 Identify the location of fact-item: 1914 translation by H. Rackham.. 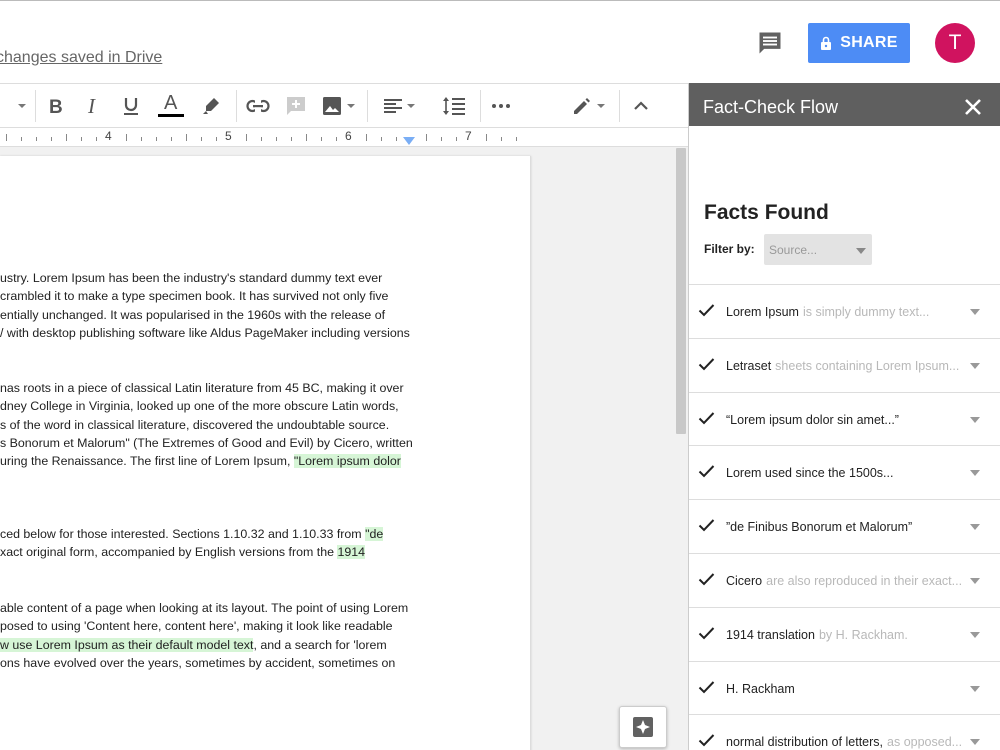
(844, 633).